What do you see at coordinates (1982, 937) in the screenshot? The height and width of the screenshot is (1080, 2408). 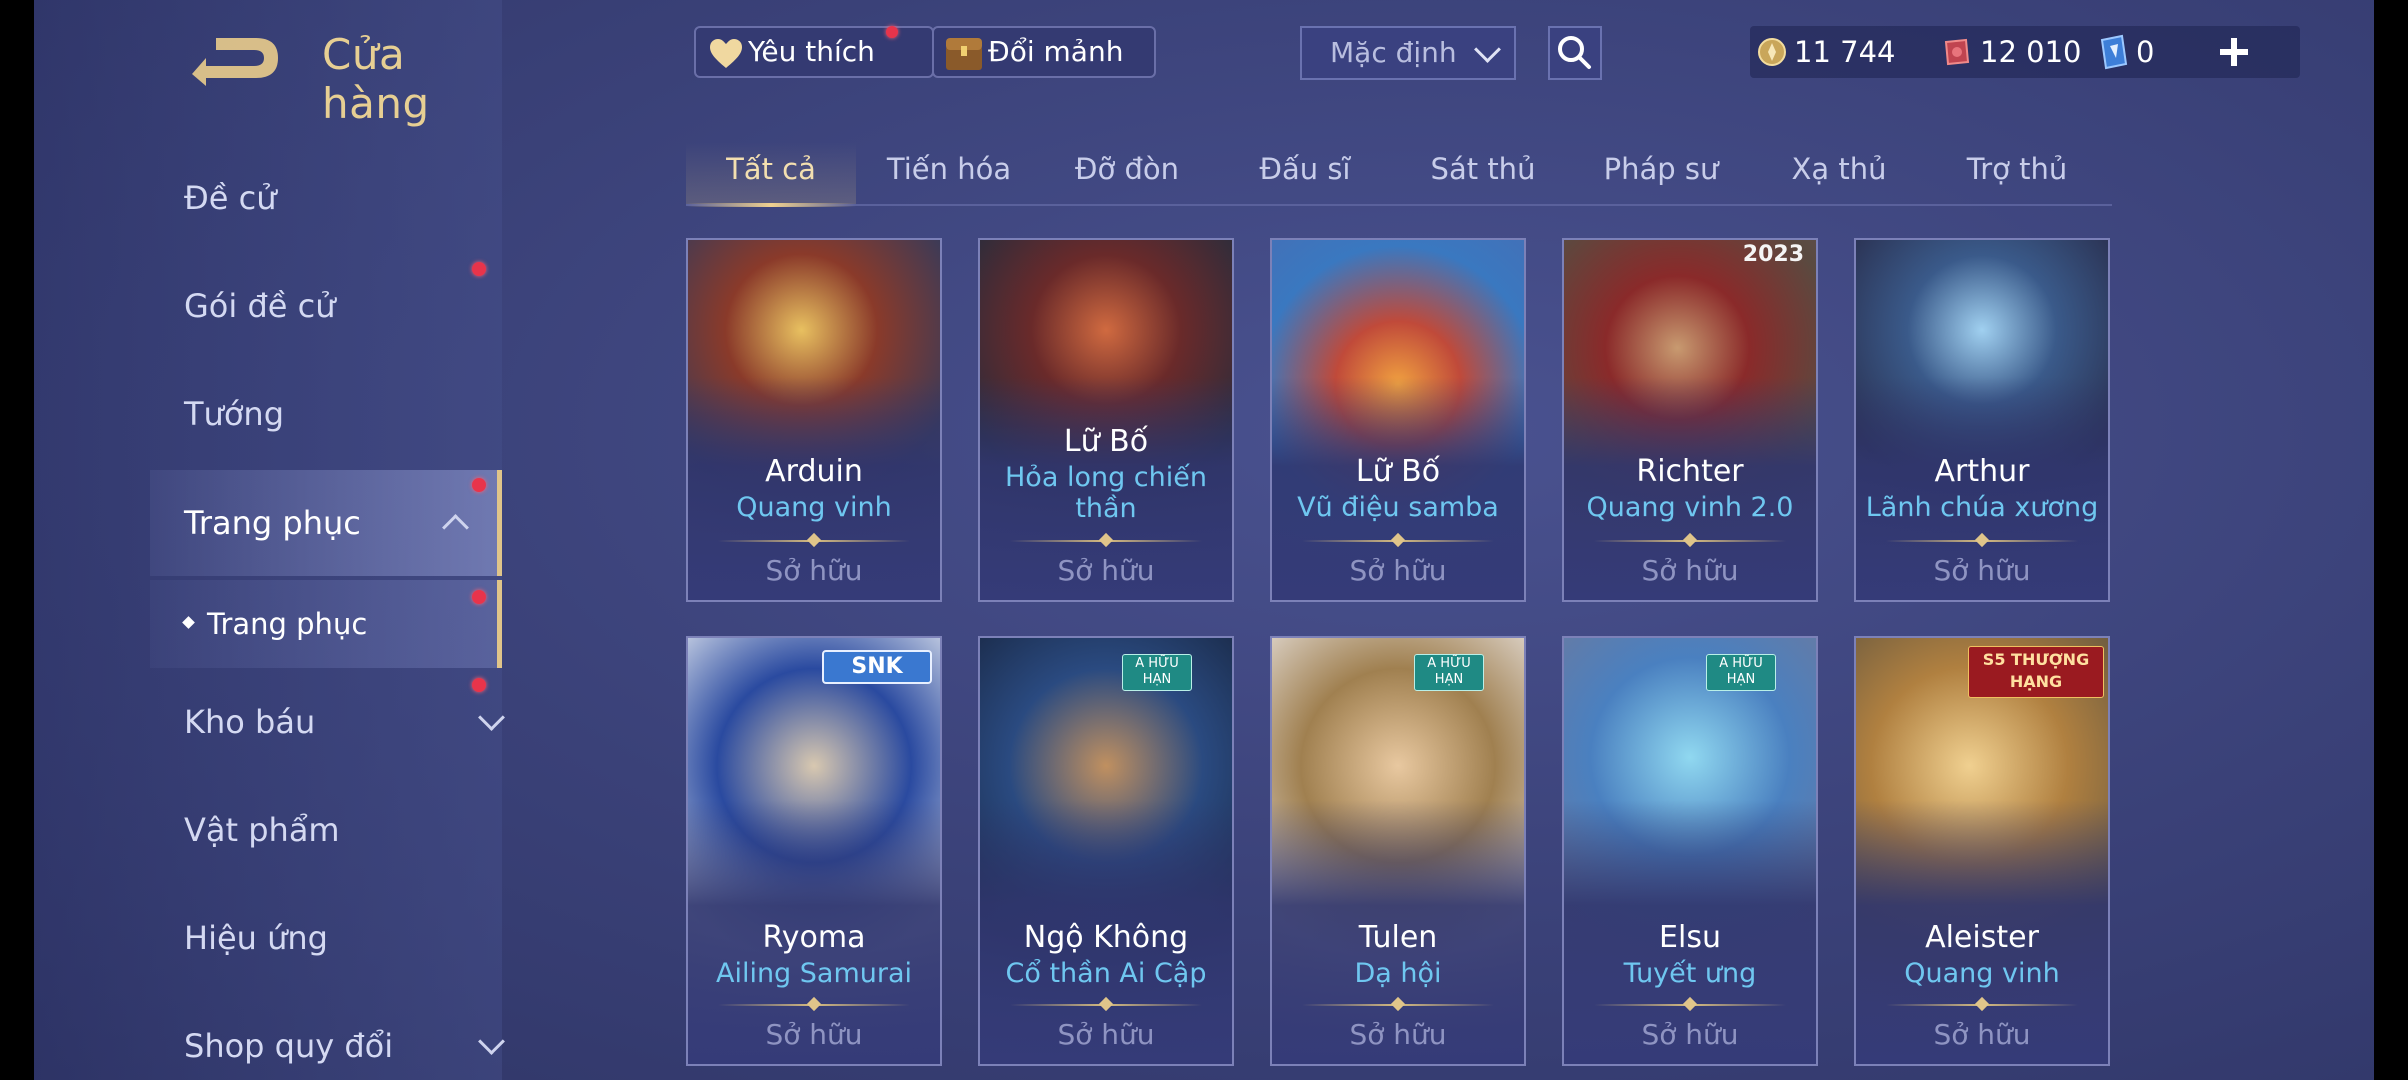 I see `hero-name: Aleister` at bounding box center [1982, 937].